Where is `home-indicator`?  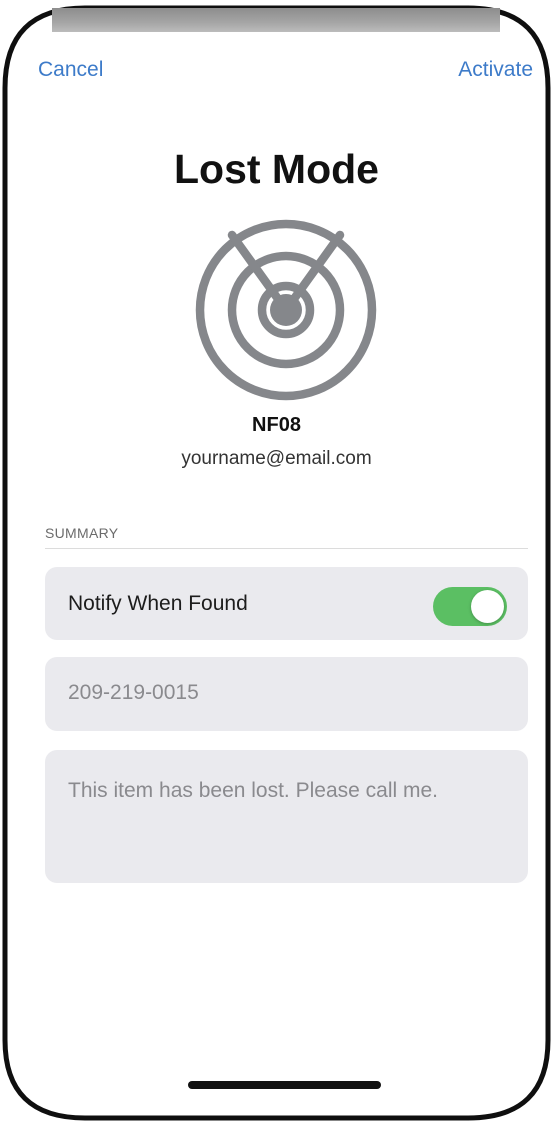
home-indicator is located at coordinates (284, 1085).